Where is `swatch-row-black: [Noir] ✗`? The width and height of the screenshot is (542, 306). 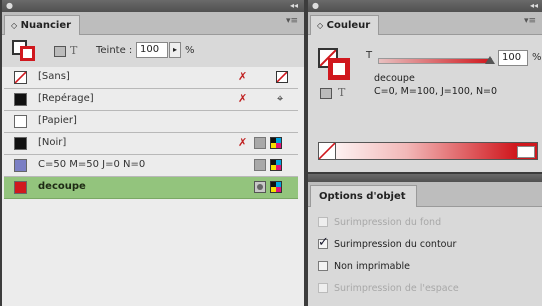 swatch-row-black: [Noir] ✗ is located at coordinates (151, 144).